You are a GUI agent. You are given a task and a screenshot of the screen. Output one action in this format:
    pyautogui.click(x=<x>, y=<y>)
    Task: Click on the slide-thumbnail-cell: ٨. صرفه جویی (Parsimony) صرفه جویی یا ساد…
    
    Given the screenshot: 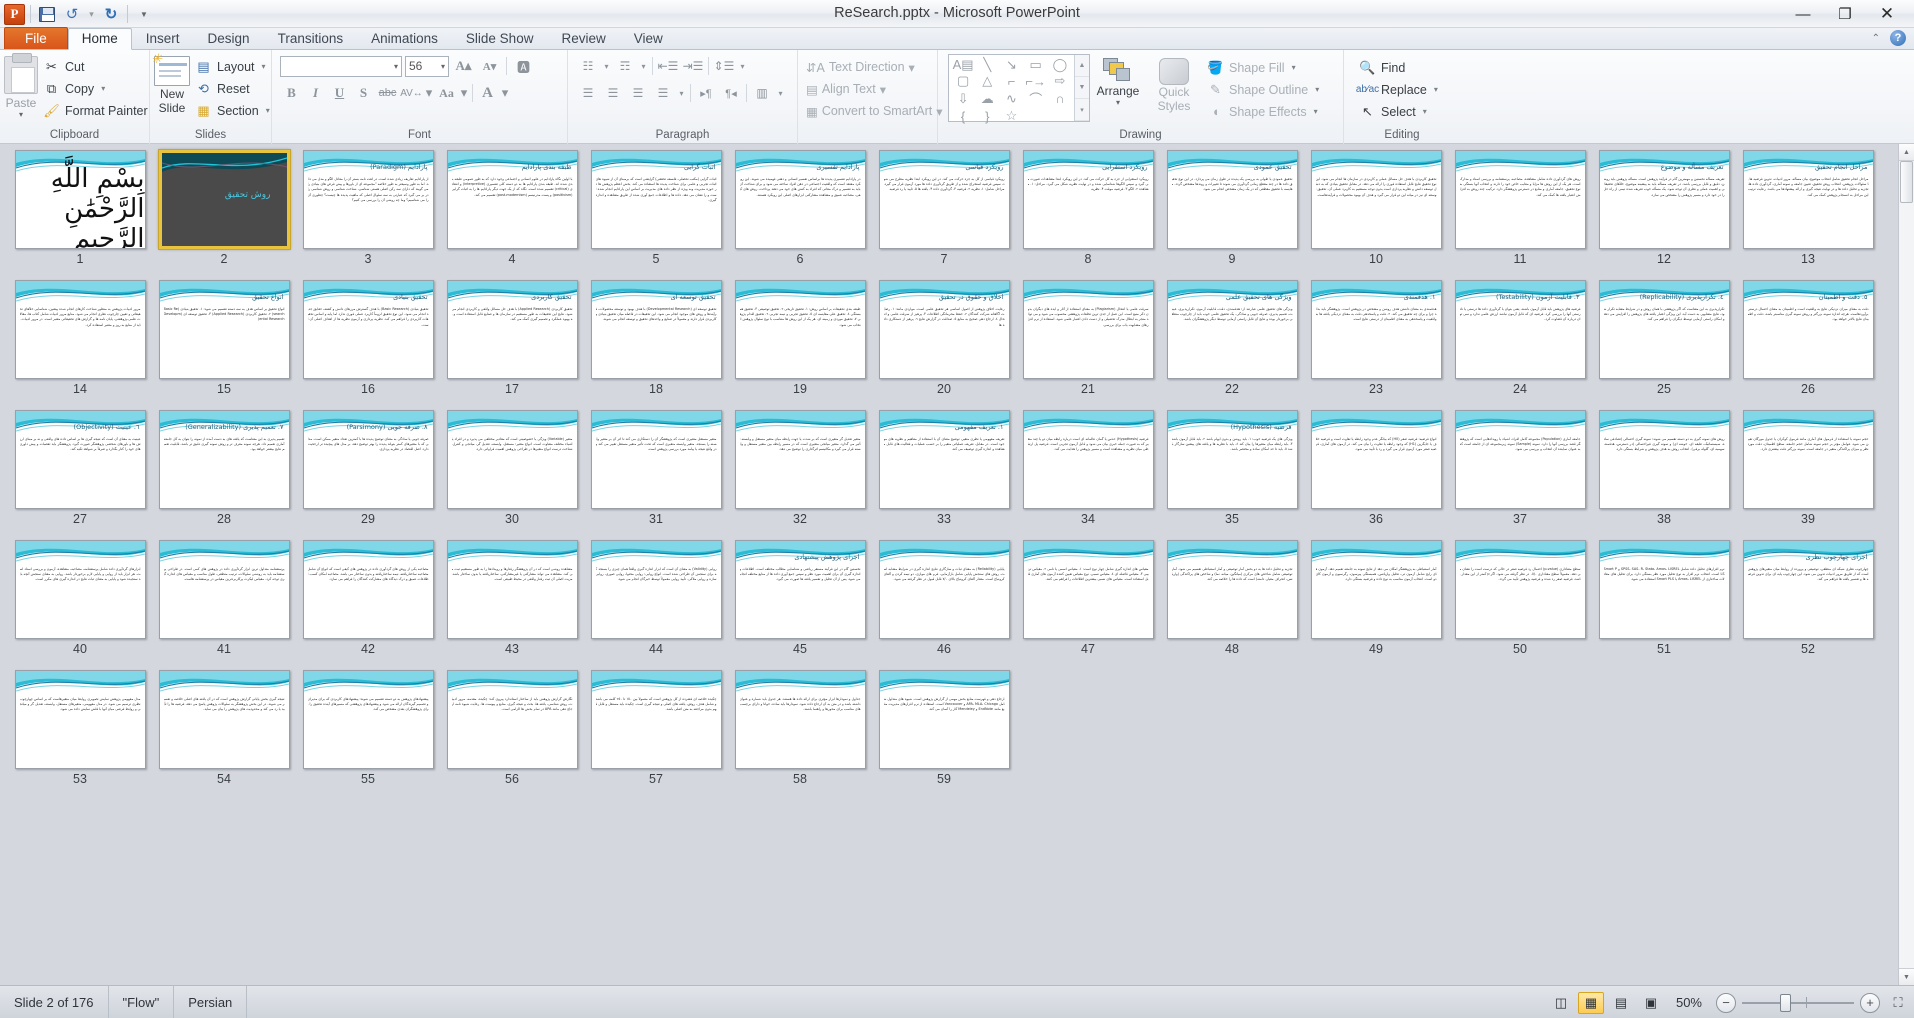 What is the action you would take?
    pyautogui.click(x=368, y=475)
    